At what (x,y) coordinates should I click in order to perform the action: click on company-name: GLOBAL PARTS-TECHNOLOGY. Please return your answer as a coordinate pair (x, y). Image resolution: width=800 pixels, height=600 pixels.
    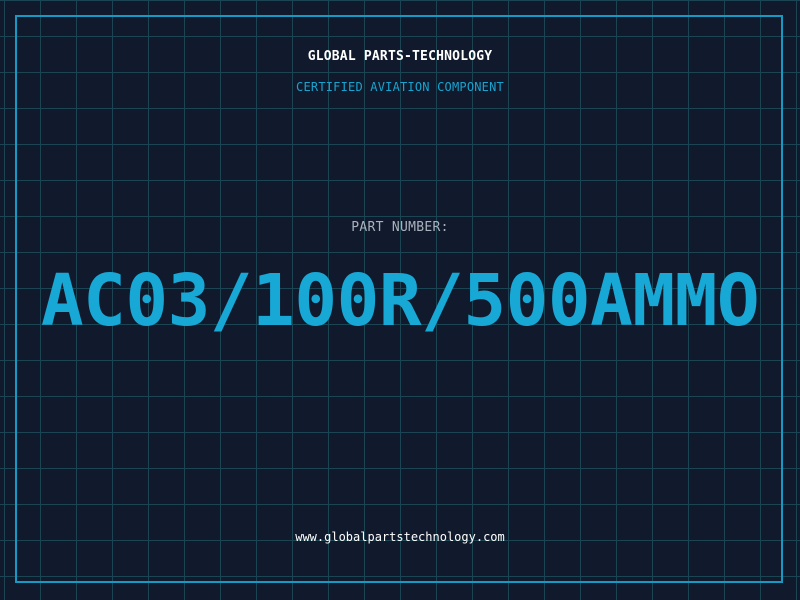
    Looking at the image, I should click on (400, 56).